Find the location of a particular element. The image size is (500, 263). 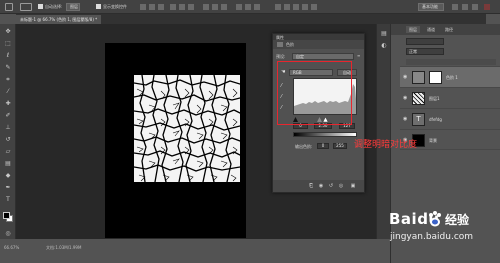

blend-mode-select: 正常 is located at coordinates (425, 51).